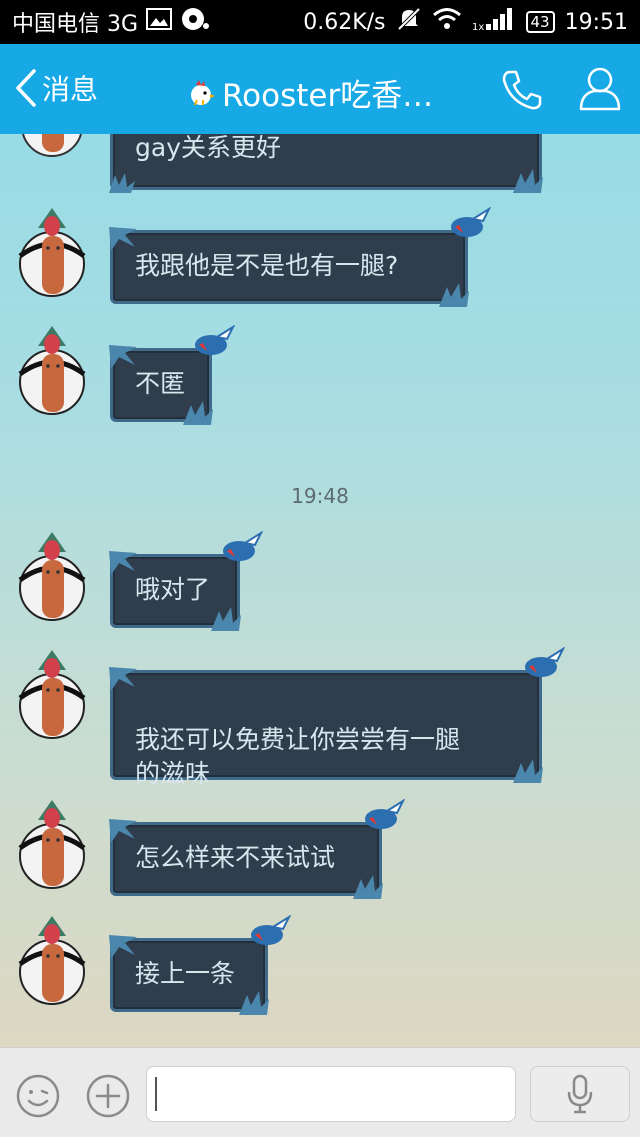  I want to click on message-bubble: 哦对了, so click(186, 581).